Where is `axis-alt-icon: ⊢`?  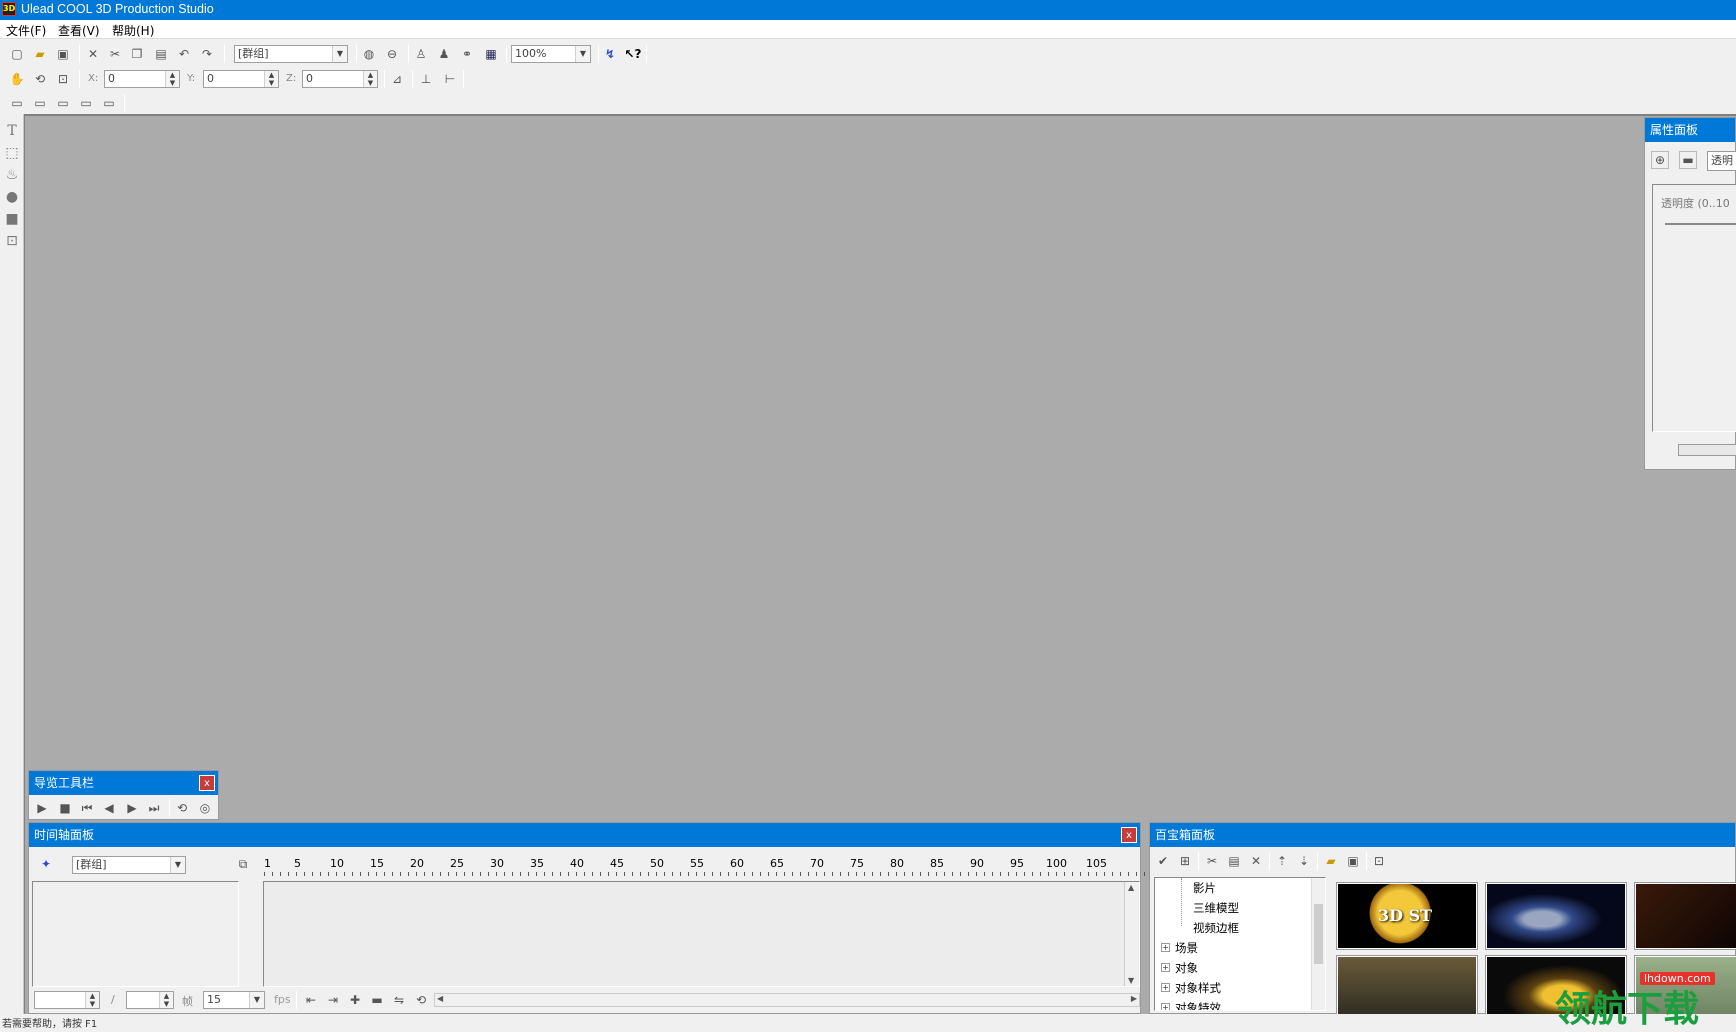
axis-alt-icon: ⊢ is located at coordinates (450, 79).